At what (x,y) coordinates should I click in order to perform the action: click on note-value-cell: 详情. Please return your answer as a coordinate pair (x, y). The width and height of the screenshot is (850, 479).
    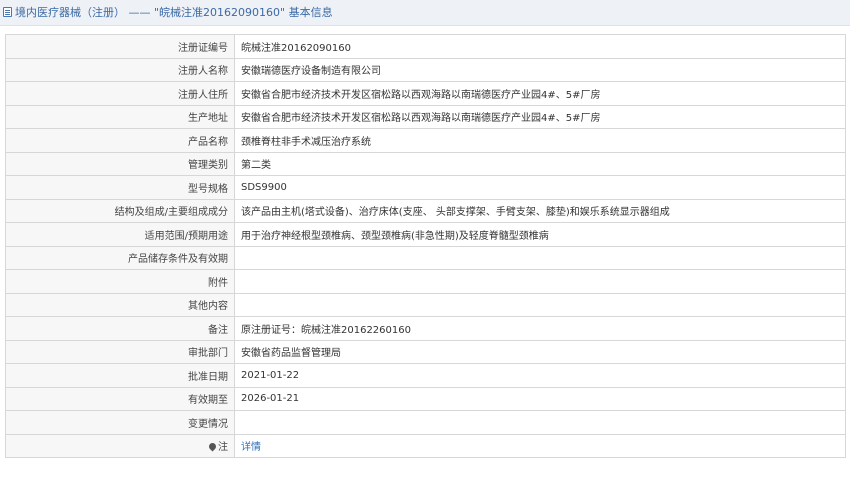
    Looking at the image, I should click on (540, 445).